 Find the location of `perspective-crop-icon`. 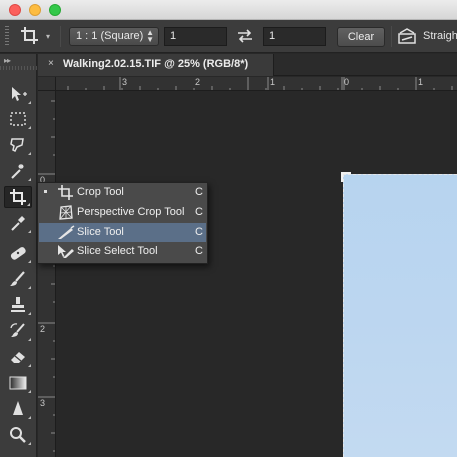

perspective-crop-icon is located at coordinates (66, 212).